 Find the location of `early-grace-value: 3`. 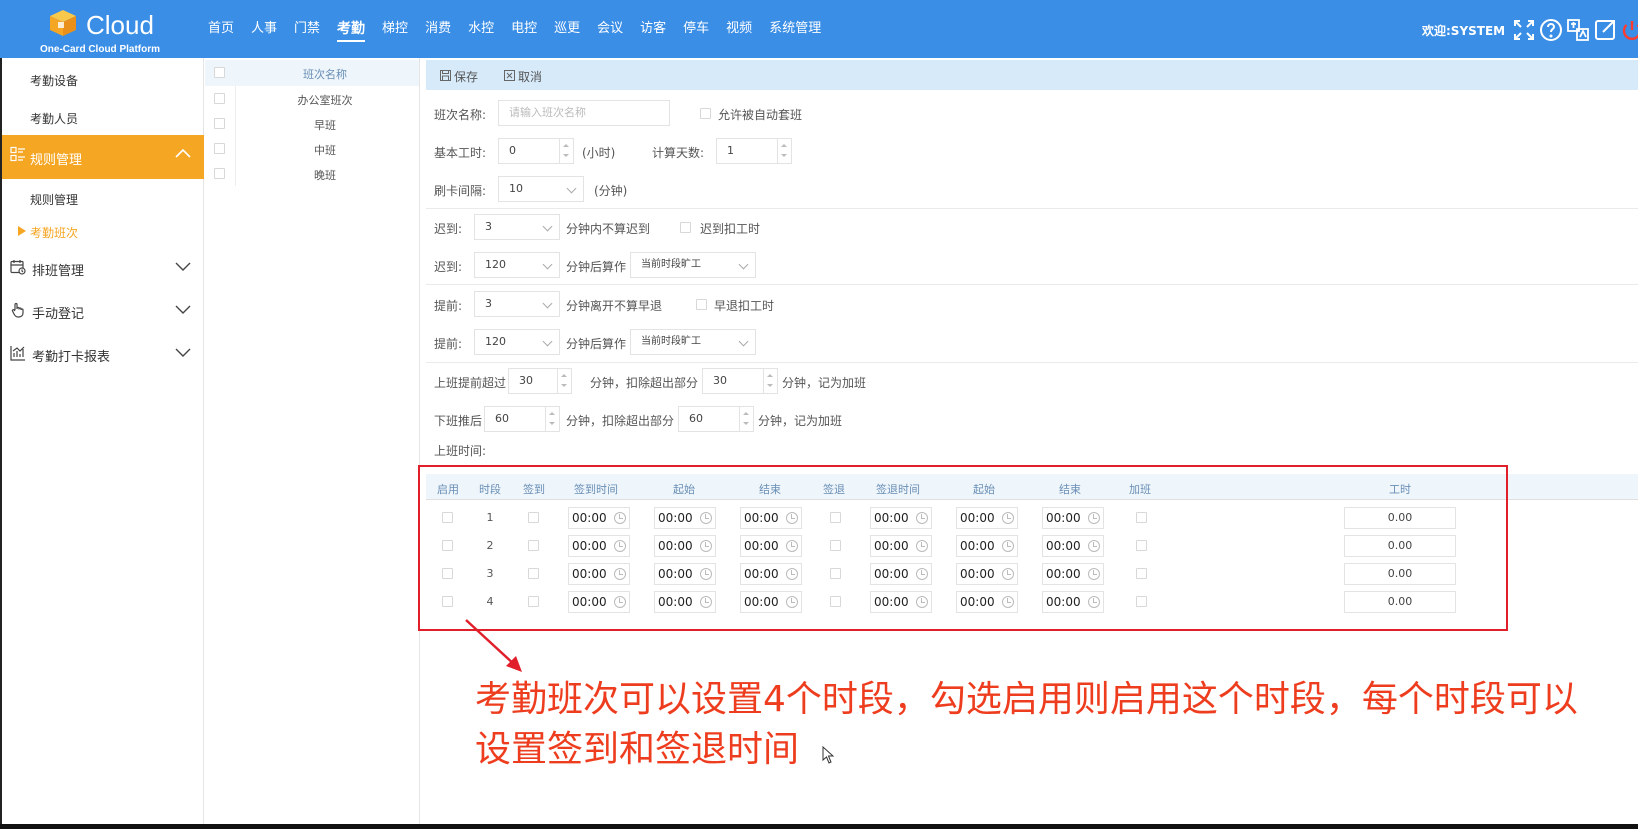

early-grace-value: 3 is located at coordinates (488, 303).